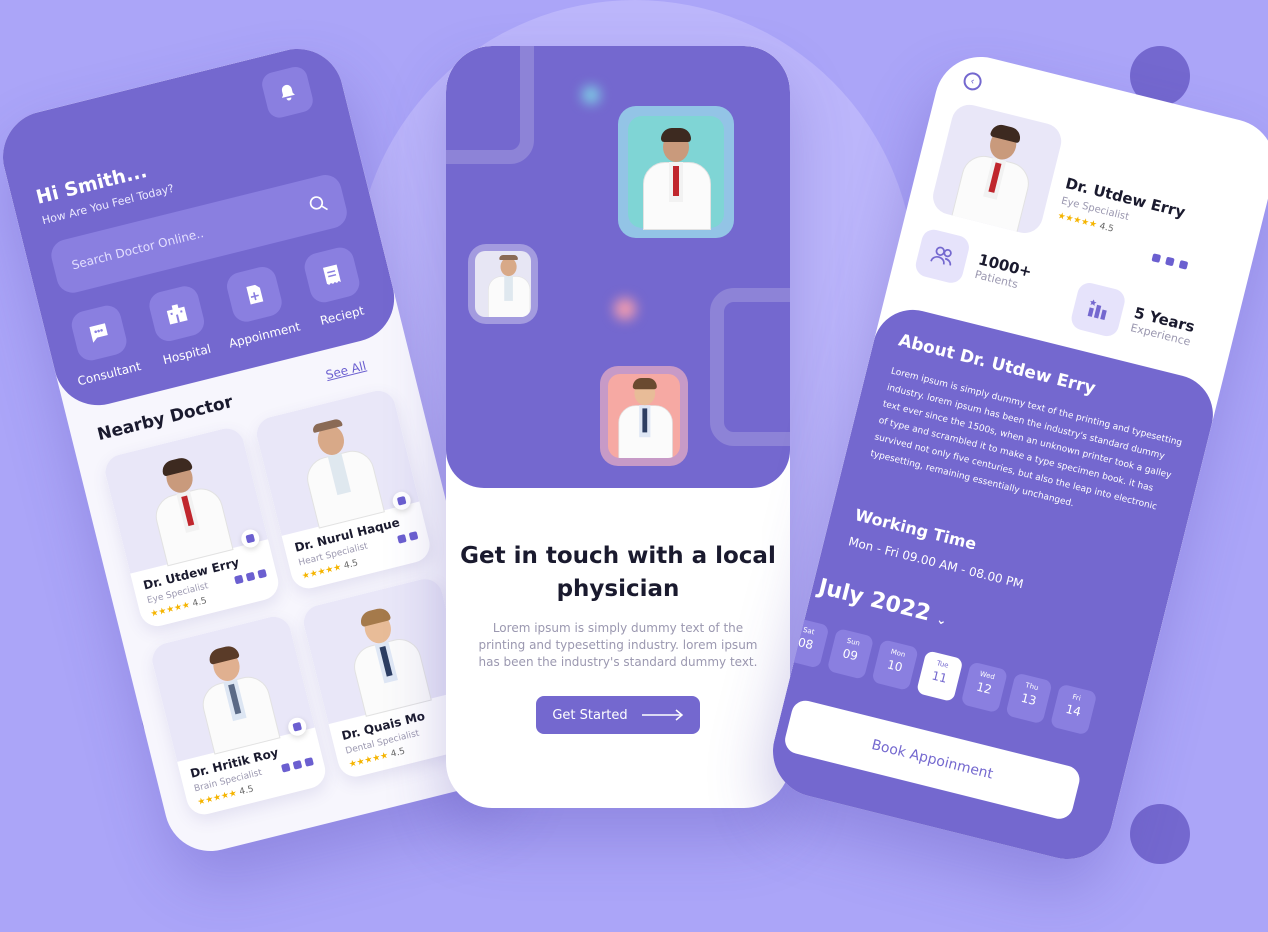 The width and height of the screenshot is (1268, 932). Describe the element at coordinates (894, 666) in the screenshot. I see `day-number: 10` at that location.